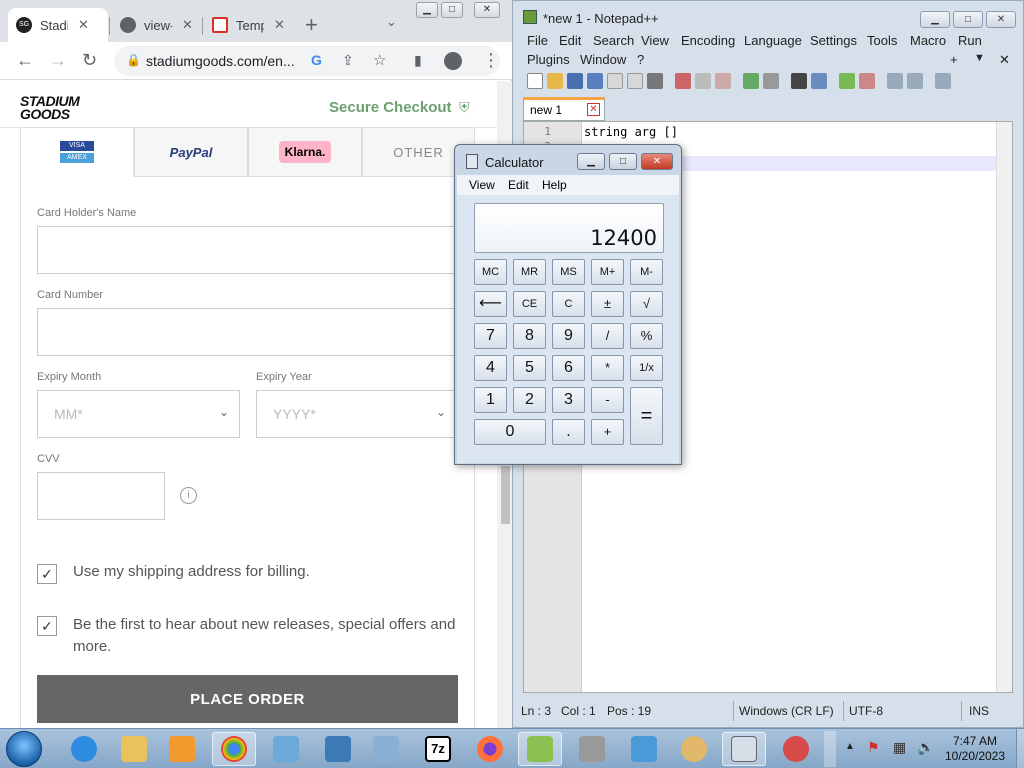 The height and width of the screenshot is (768, 1024). Describe the element at coordinates (1004, 407) in the screenshot. I see `editor-scrollbar` at that location.